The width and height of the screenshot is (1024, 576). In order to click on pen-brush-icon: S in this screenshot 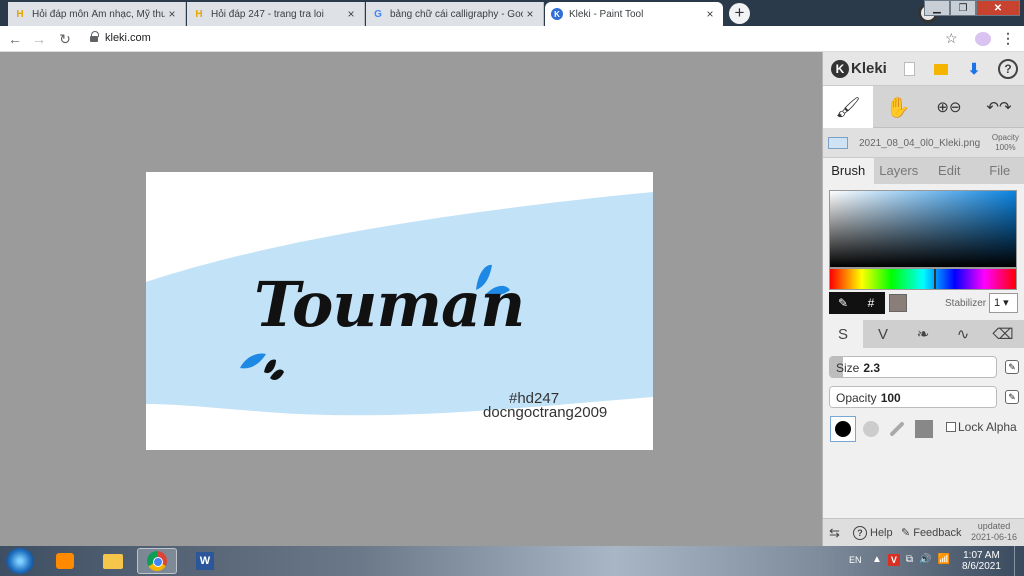, I will do `click(843, 334)`.